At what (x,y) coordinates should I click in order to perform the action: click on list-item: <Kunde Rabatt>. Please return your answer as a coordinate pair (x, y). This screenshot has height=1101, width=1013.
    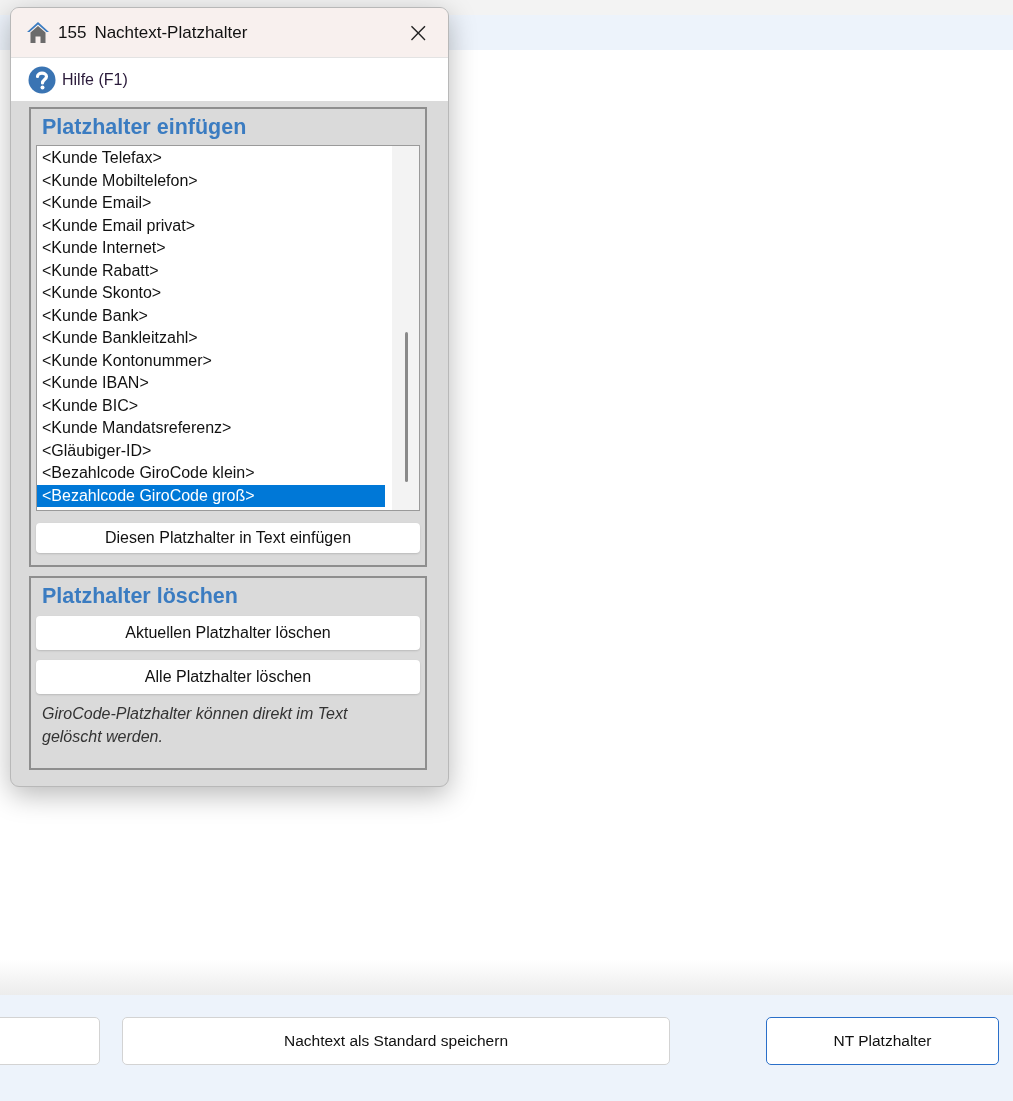
    Looking at the image, I should click on (211, 270).